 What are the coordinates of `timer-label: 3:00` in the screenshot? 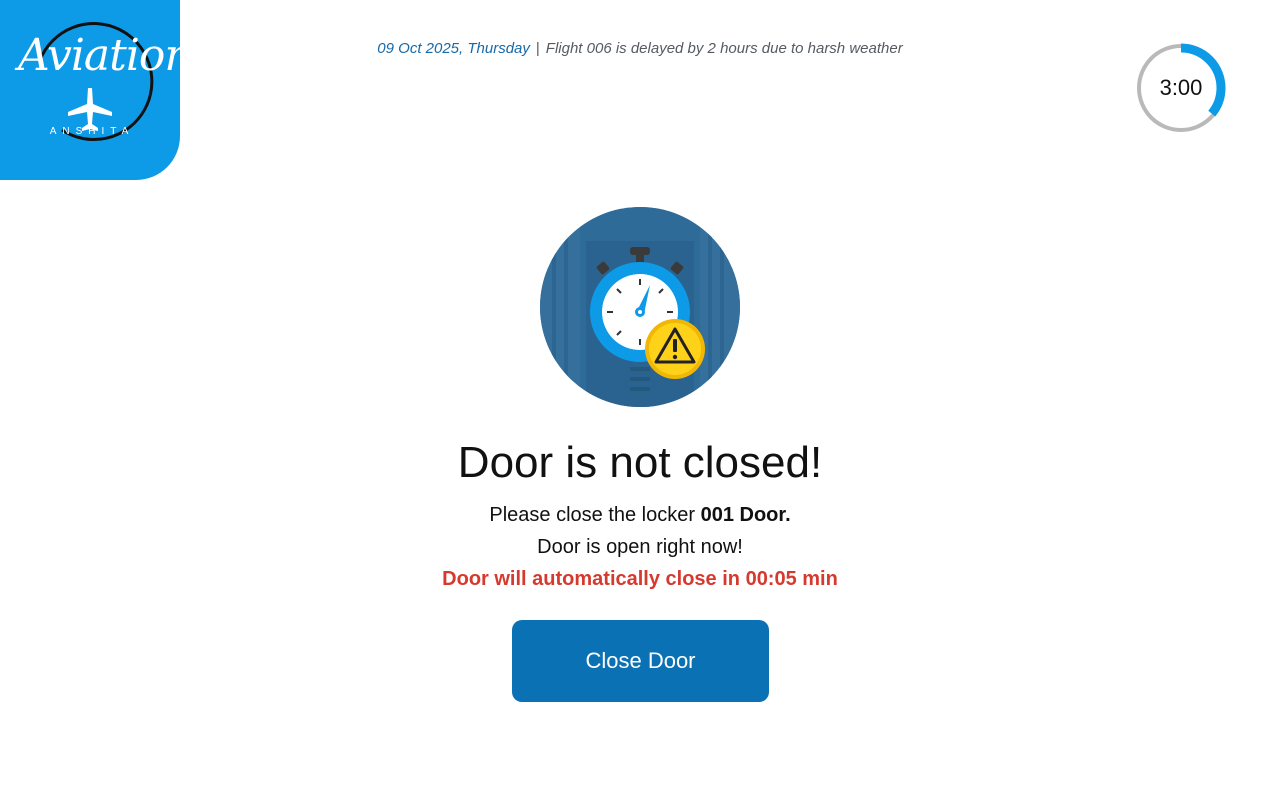 It's located at (1181, 87).